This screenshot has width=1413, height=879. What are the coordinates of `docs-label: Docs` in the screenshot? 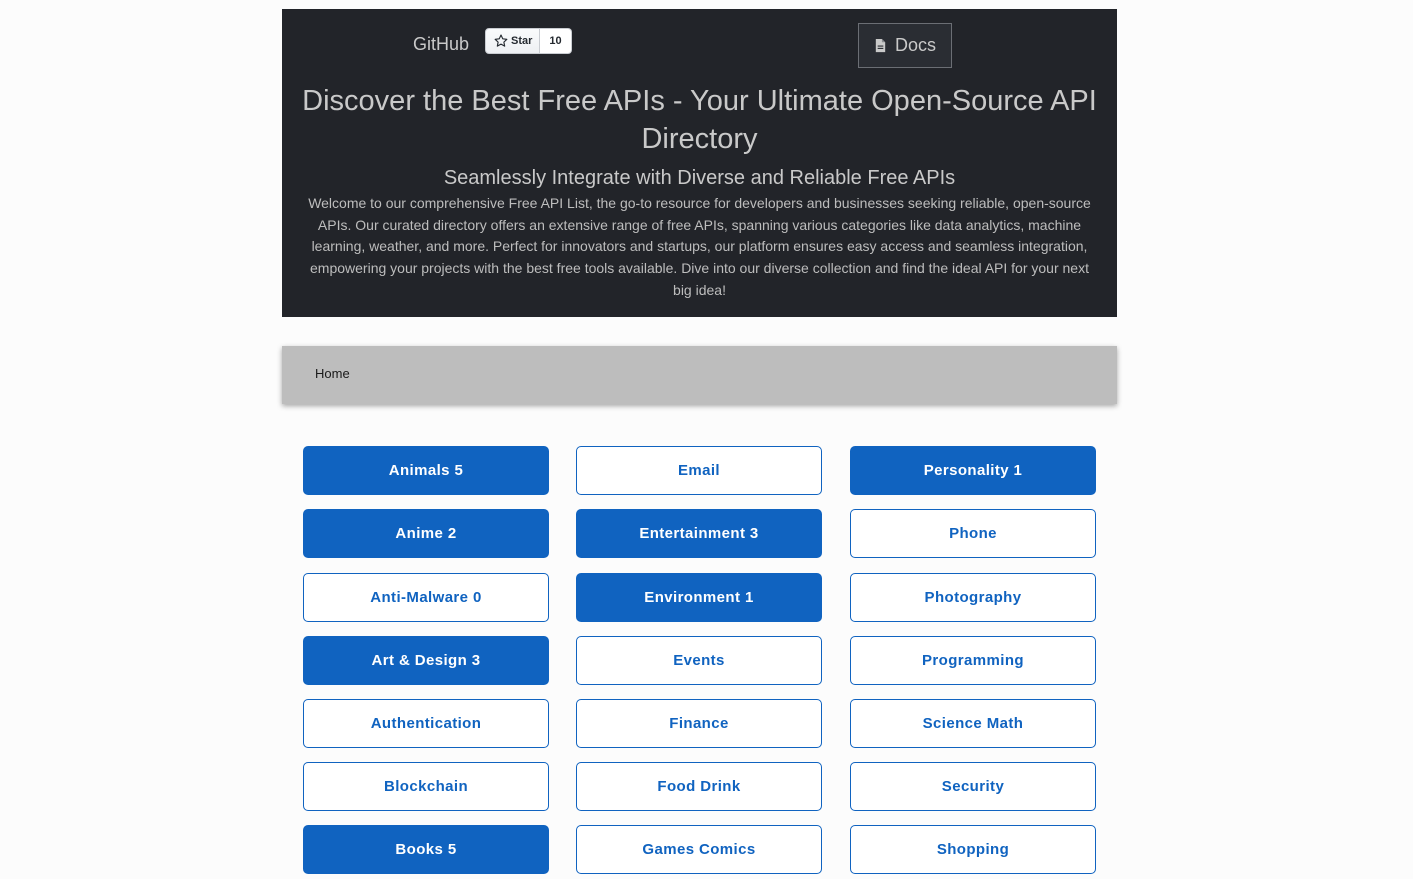 It's located at (915, 45).